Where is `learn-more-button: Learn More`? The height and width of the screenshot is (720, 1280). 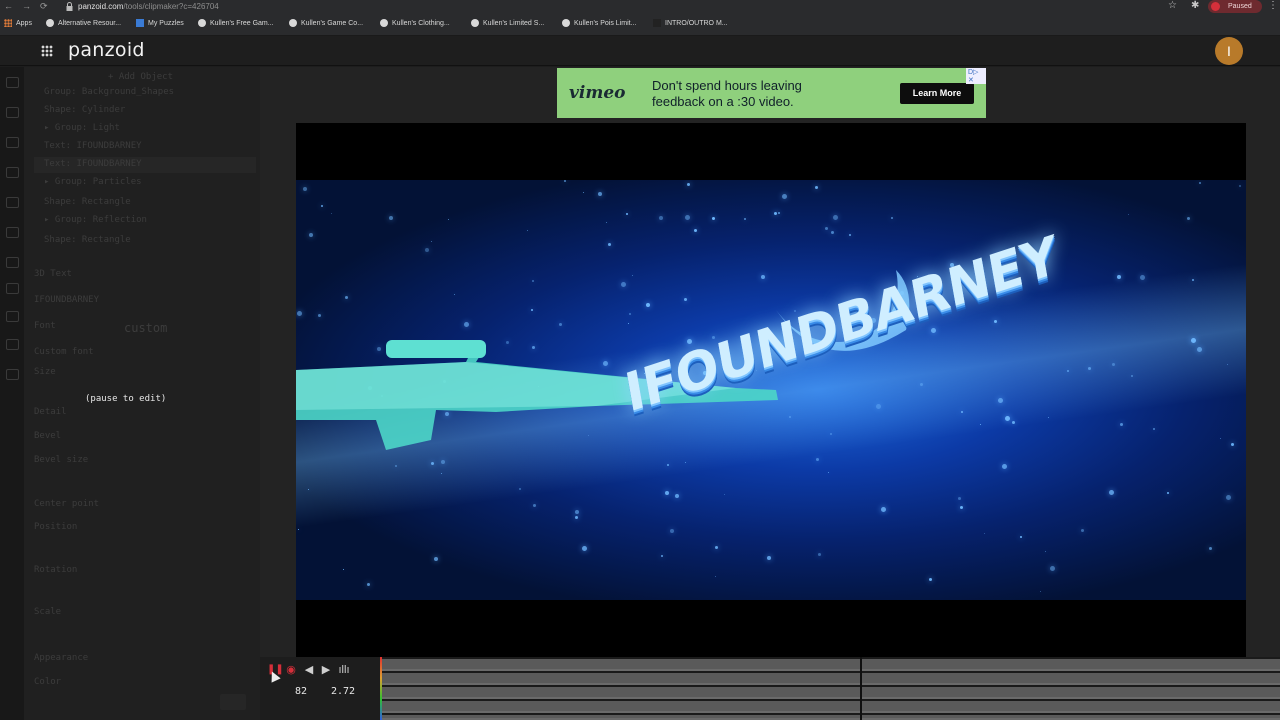 learn-more-button: Learn More is located at coordinates (937, 93).